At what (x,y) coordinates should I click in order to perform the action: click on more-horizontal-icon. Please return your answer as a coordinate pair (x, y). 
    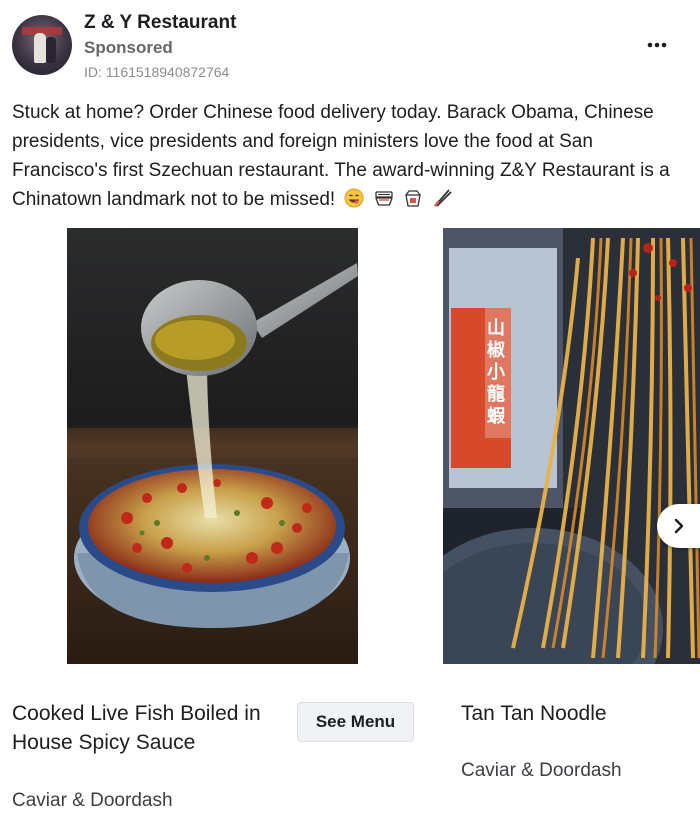
    Looking at the image, I should click on (657, 45).